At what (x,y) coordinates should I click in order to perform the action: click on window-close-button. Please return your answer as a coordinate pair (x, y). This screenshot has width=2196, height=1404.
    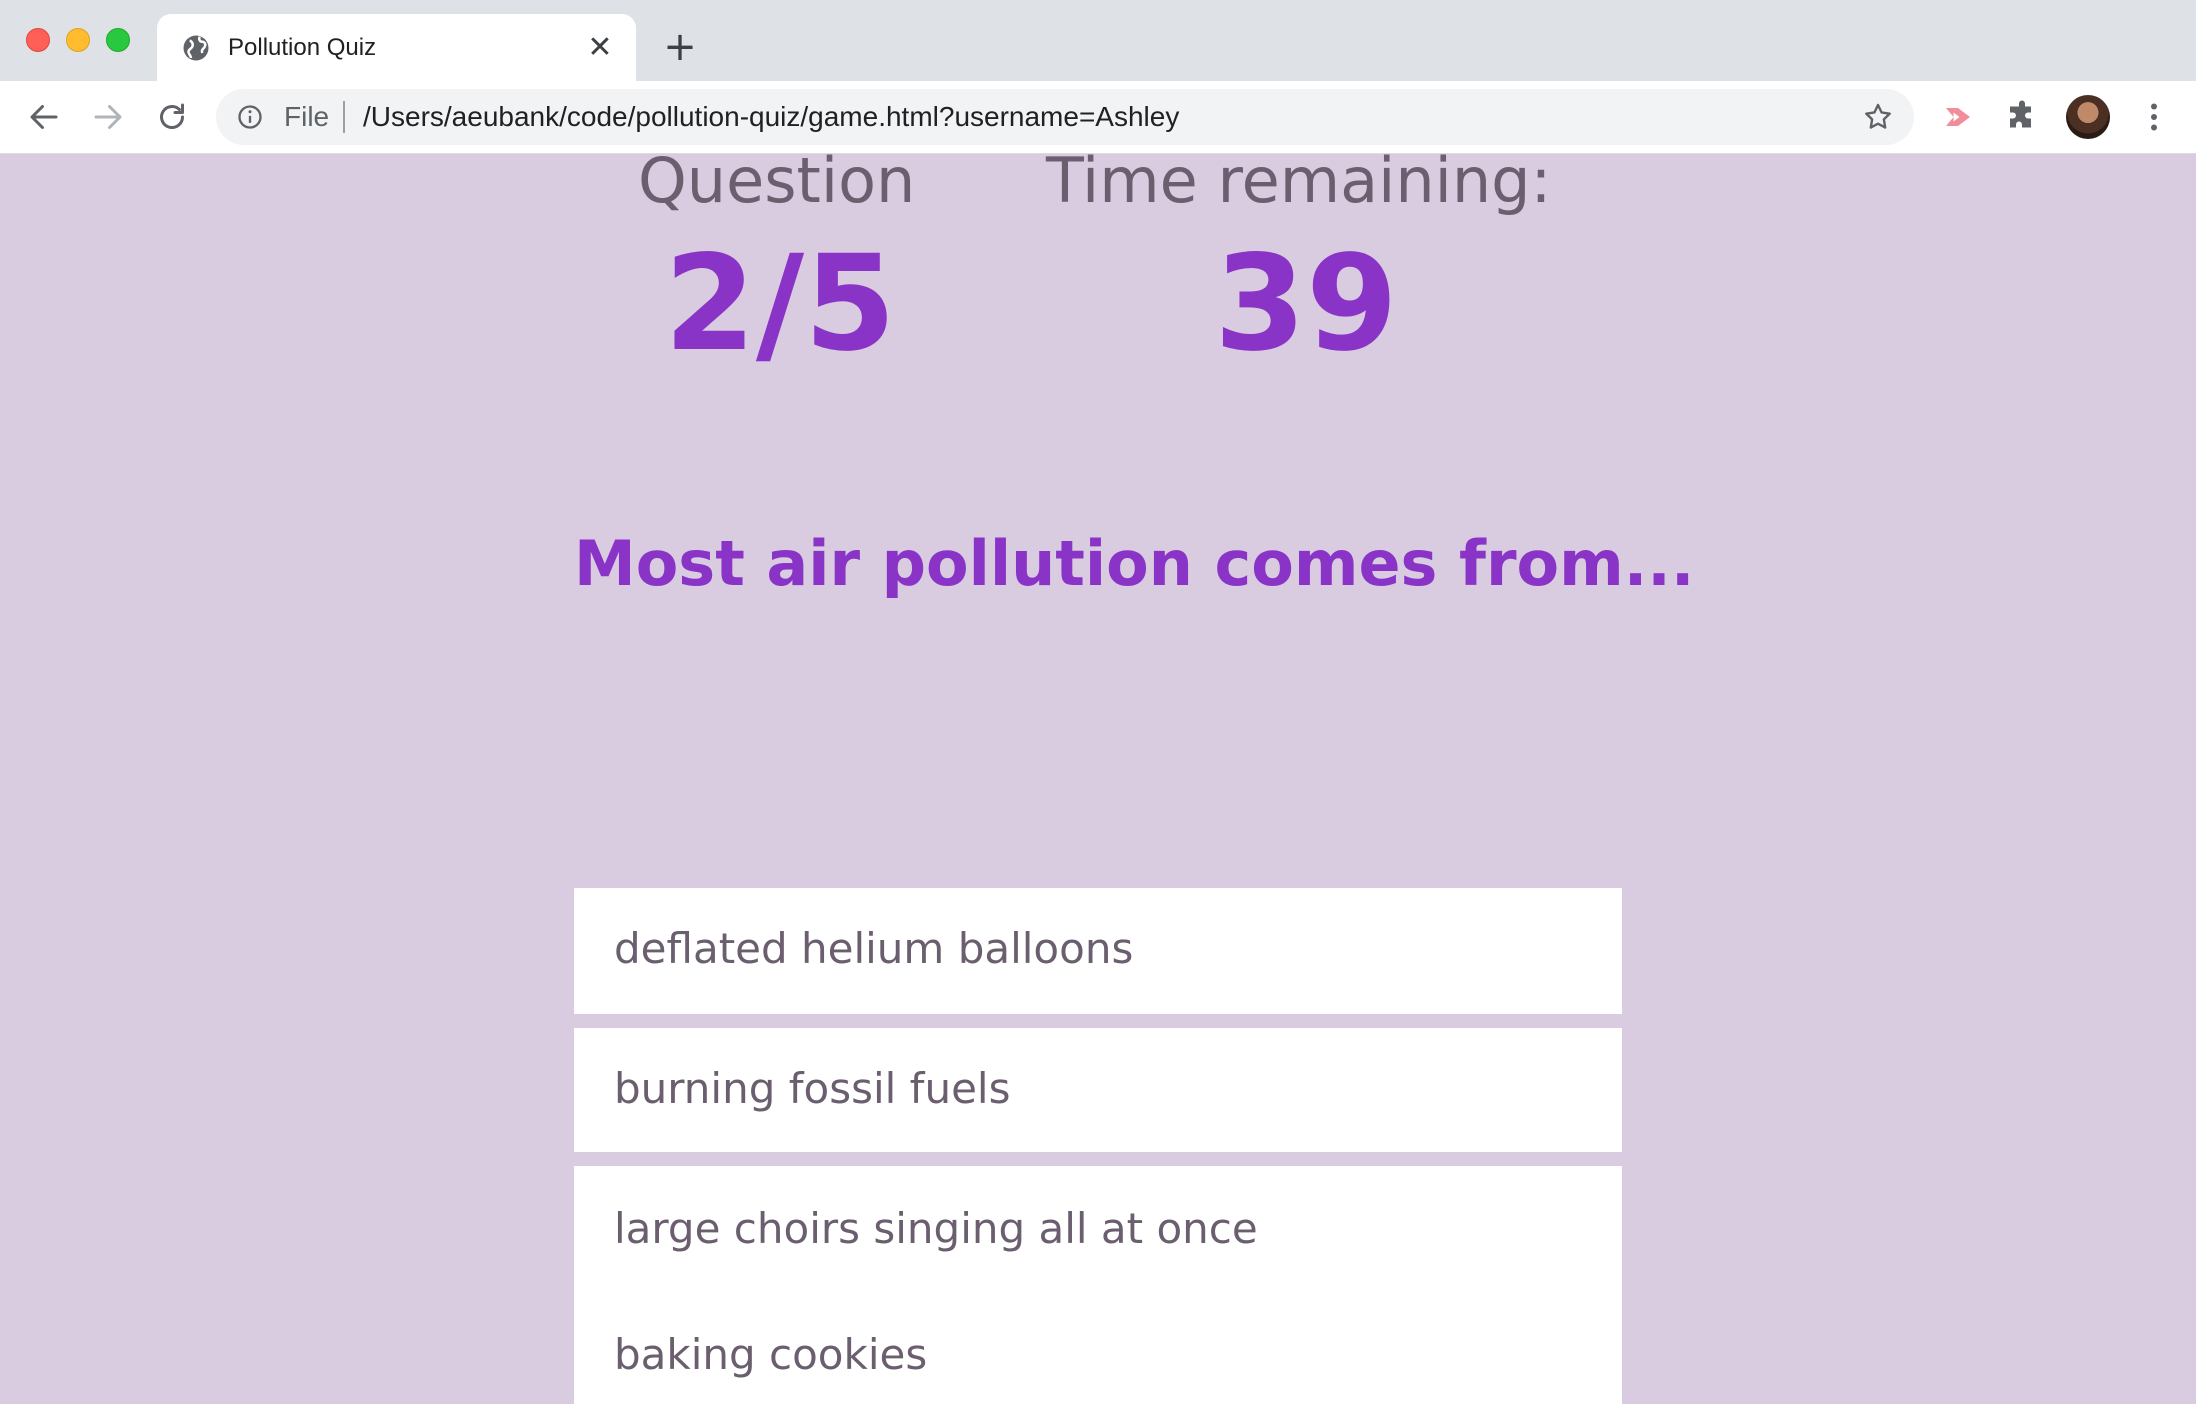
    Looking at the image, I should click on (38, 40).